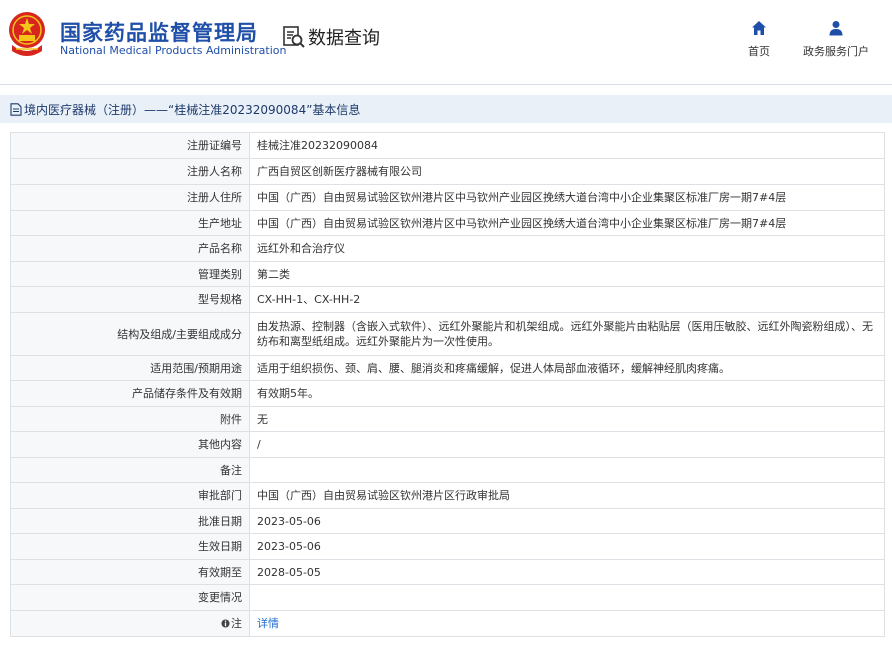 Image resolution: width=892 pixels, height=646 pixels. I want to click on note-label: 注, so click(236, 623).